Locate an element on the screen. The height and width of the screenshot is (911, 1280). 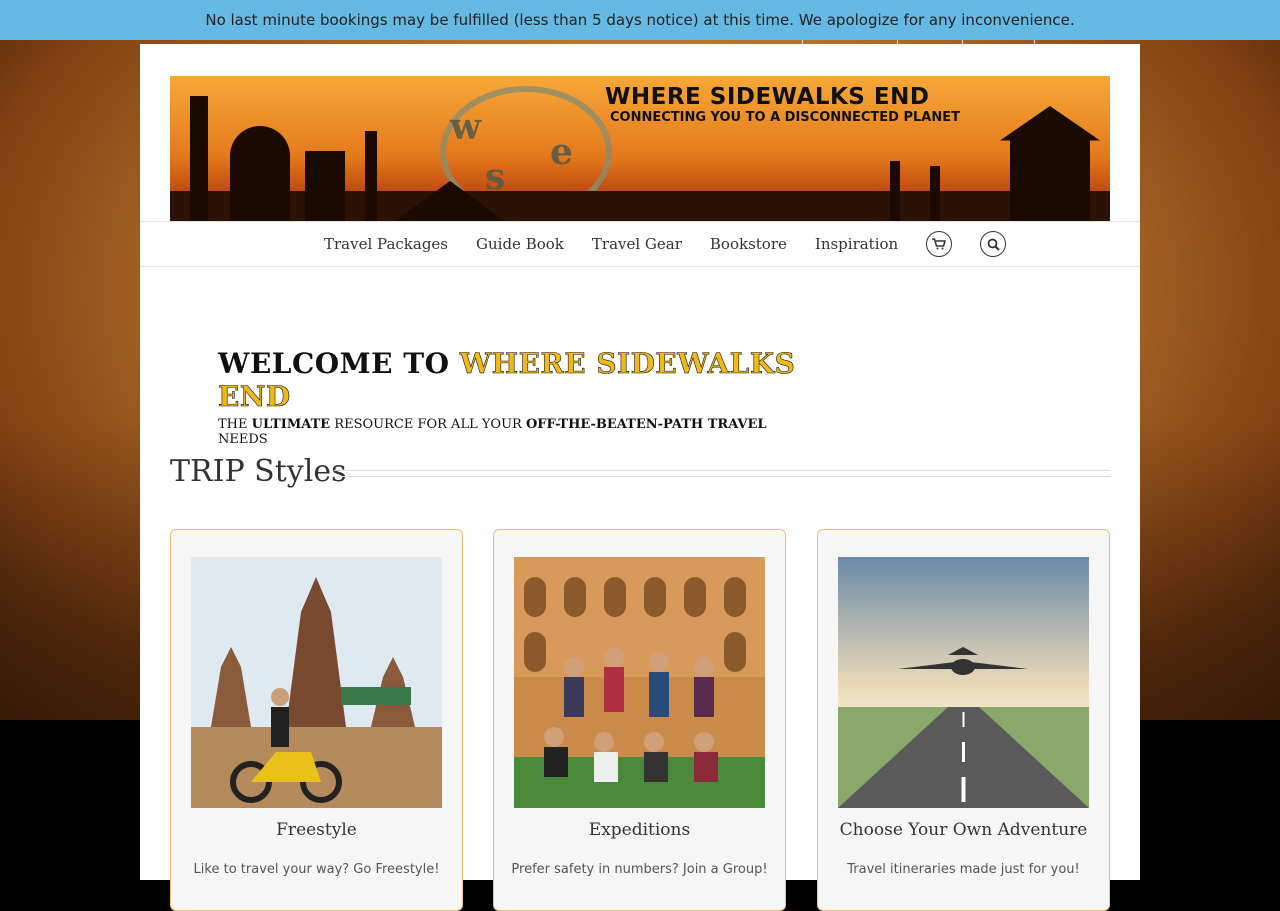
card-description: Like to travel your way? Go Freestyle! is located at coordinates (316, 869).